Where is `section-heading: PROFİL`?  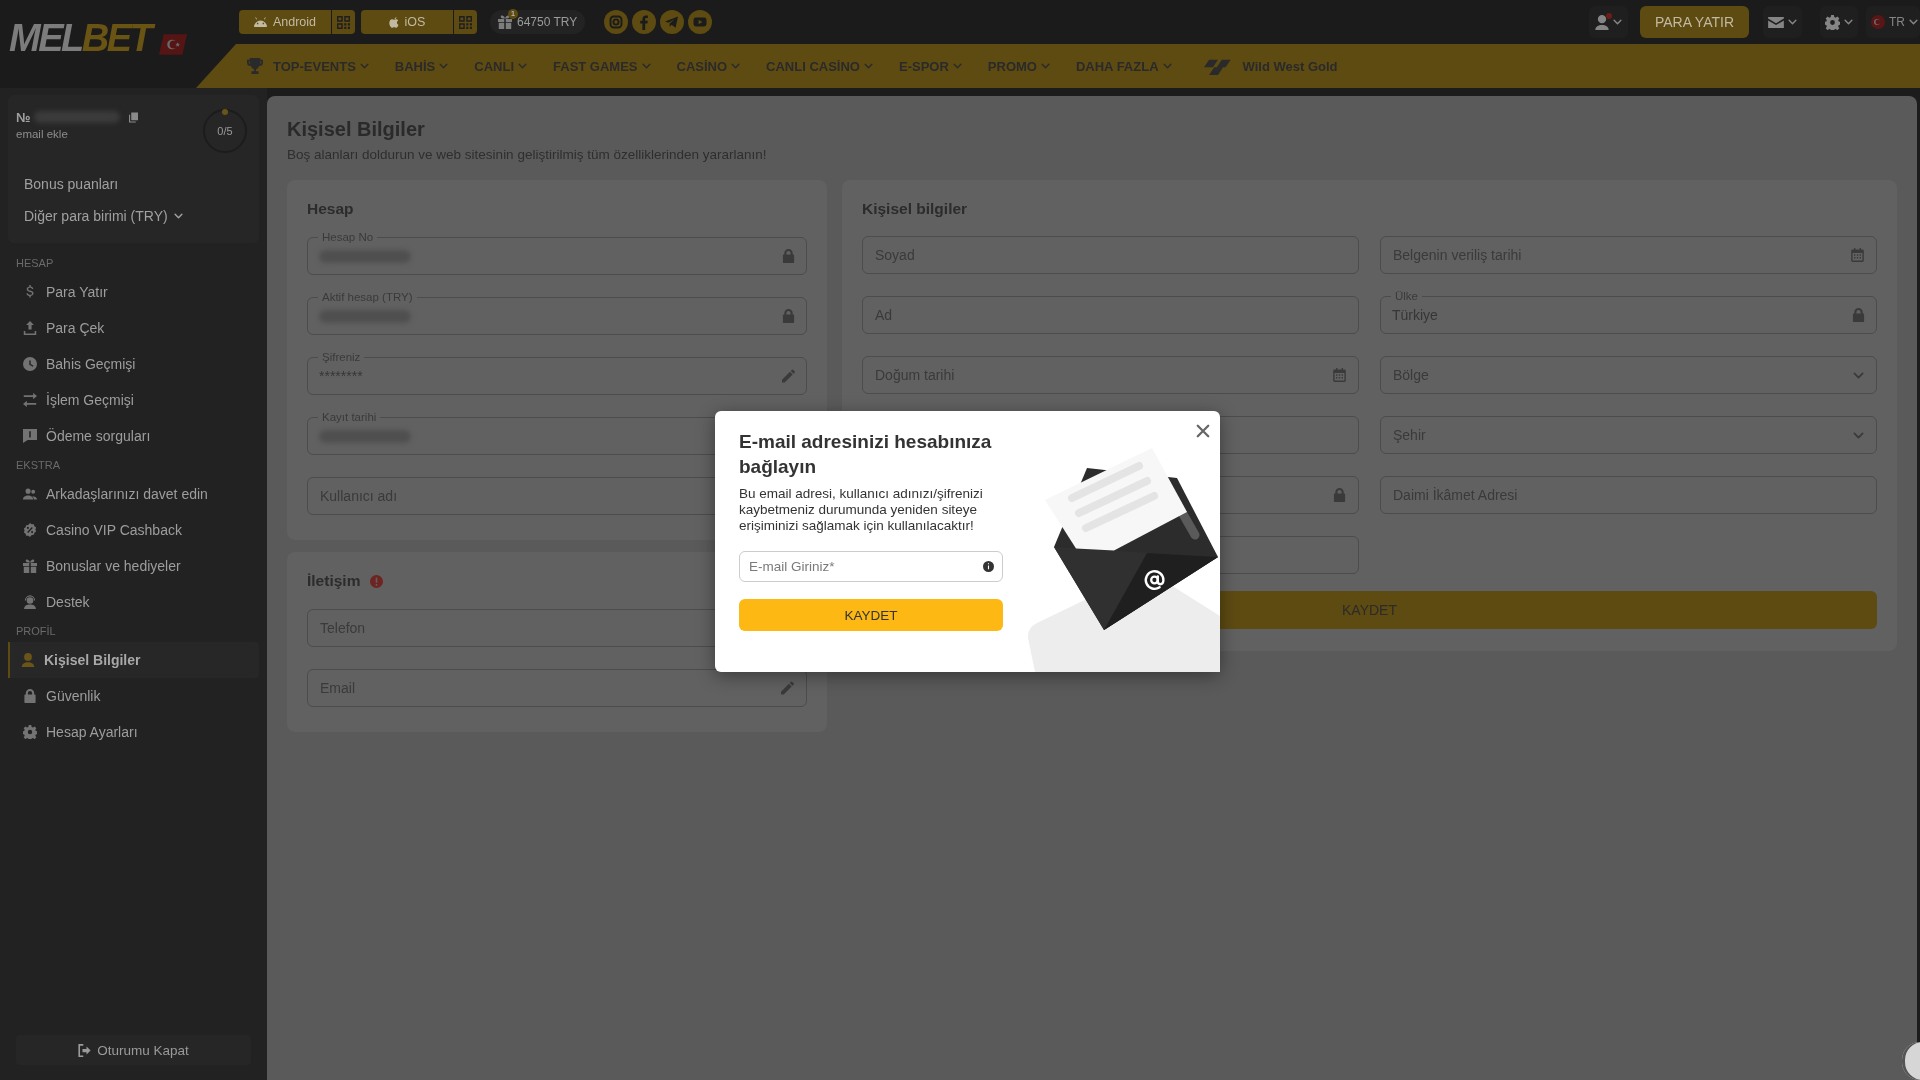
section-heading: PROFİL is located at coordinates (35, 631).